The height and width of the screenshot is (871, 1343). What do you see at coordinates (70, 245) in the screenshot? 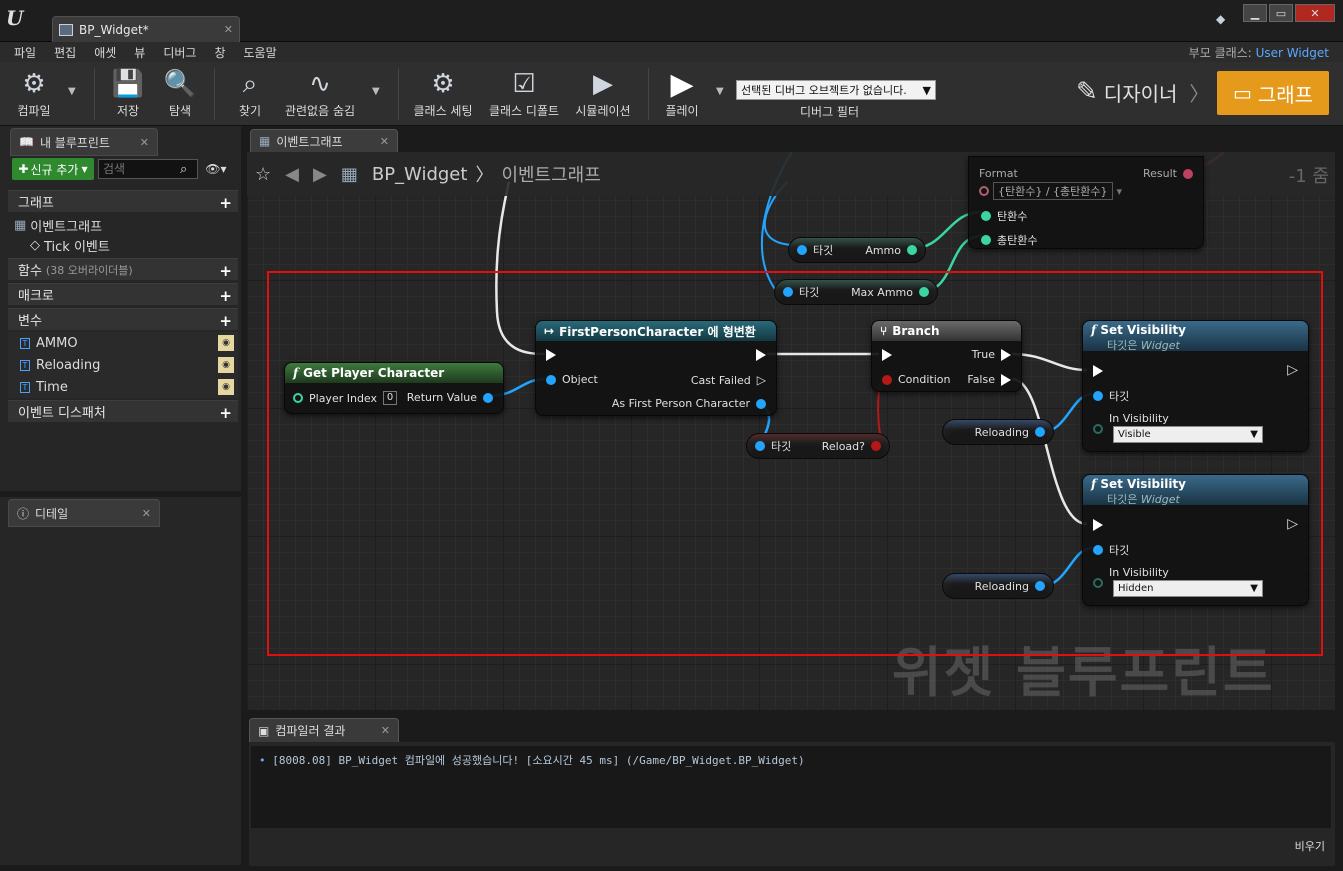
I see `tree-item-tick-event: ◇ Tick 이벤트` at bounding box center [70, 245].